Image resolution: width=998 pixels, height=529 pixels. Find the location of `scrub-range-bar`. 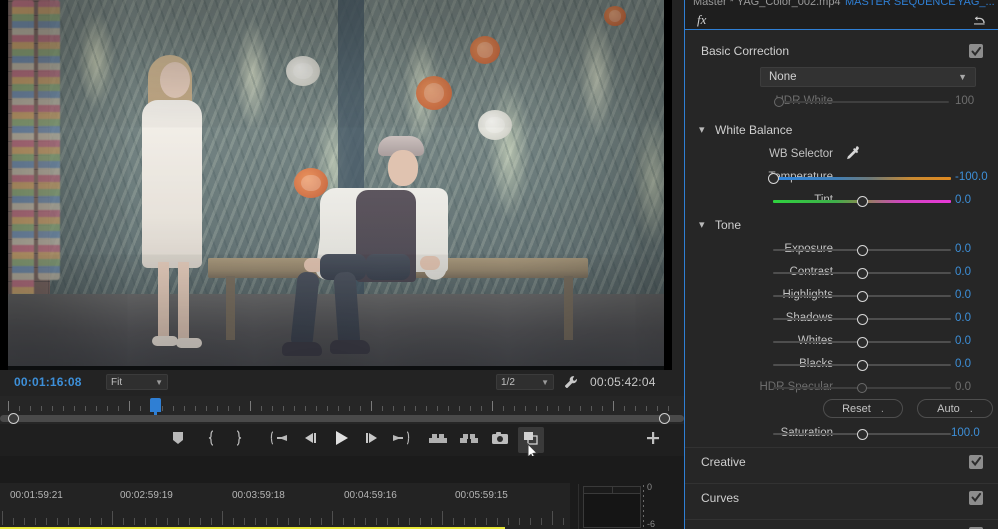

scrub-range-bar is located at coordinates (342, 418).